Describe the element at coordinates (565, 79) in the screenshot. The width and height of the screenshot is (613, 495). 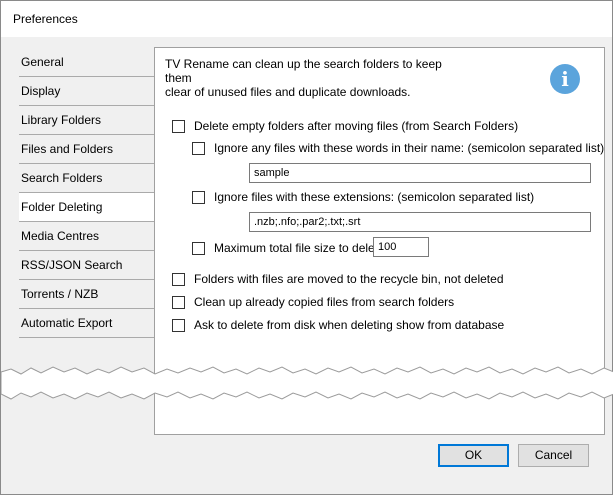
I see `info-icon: i` at that location.